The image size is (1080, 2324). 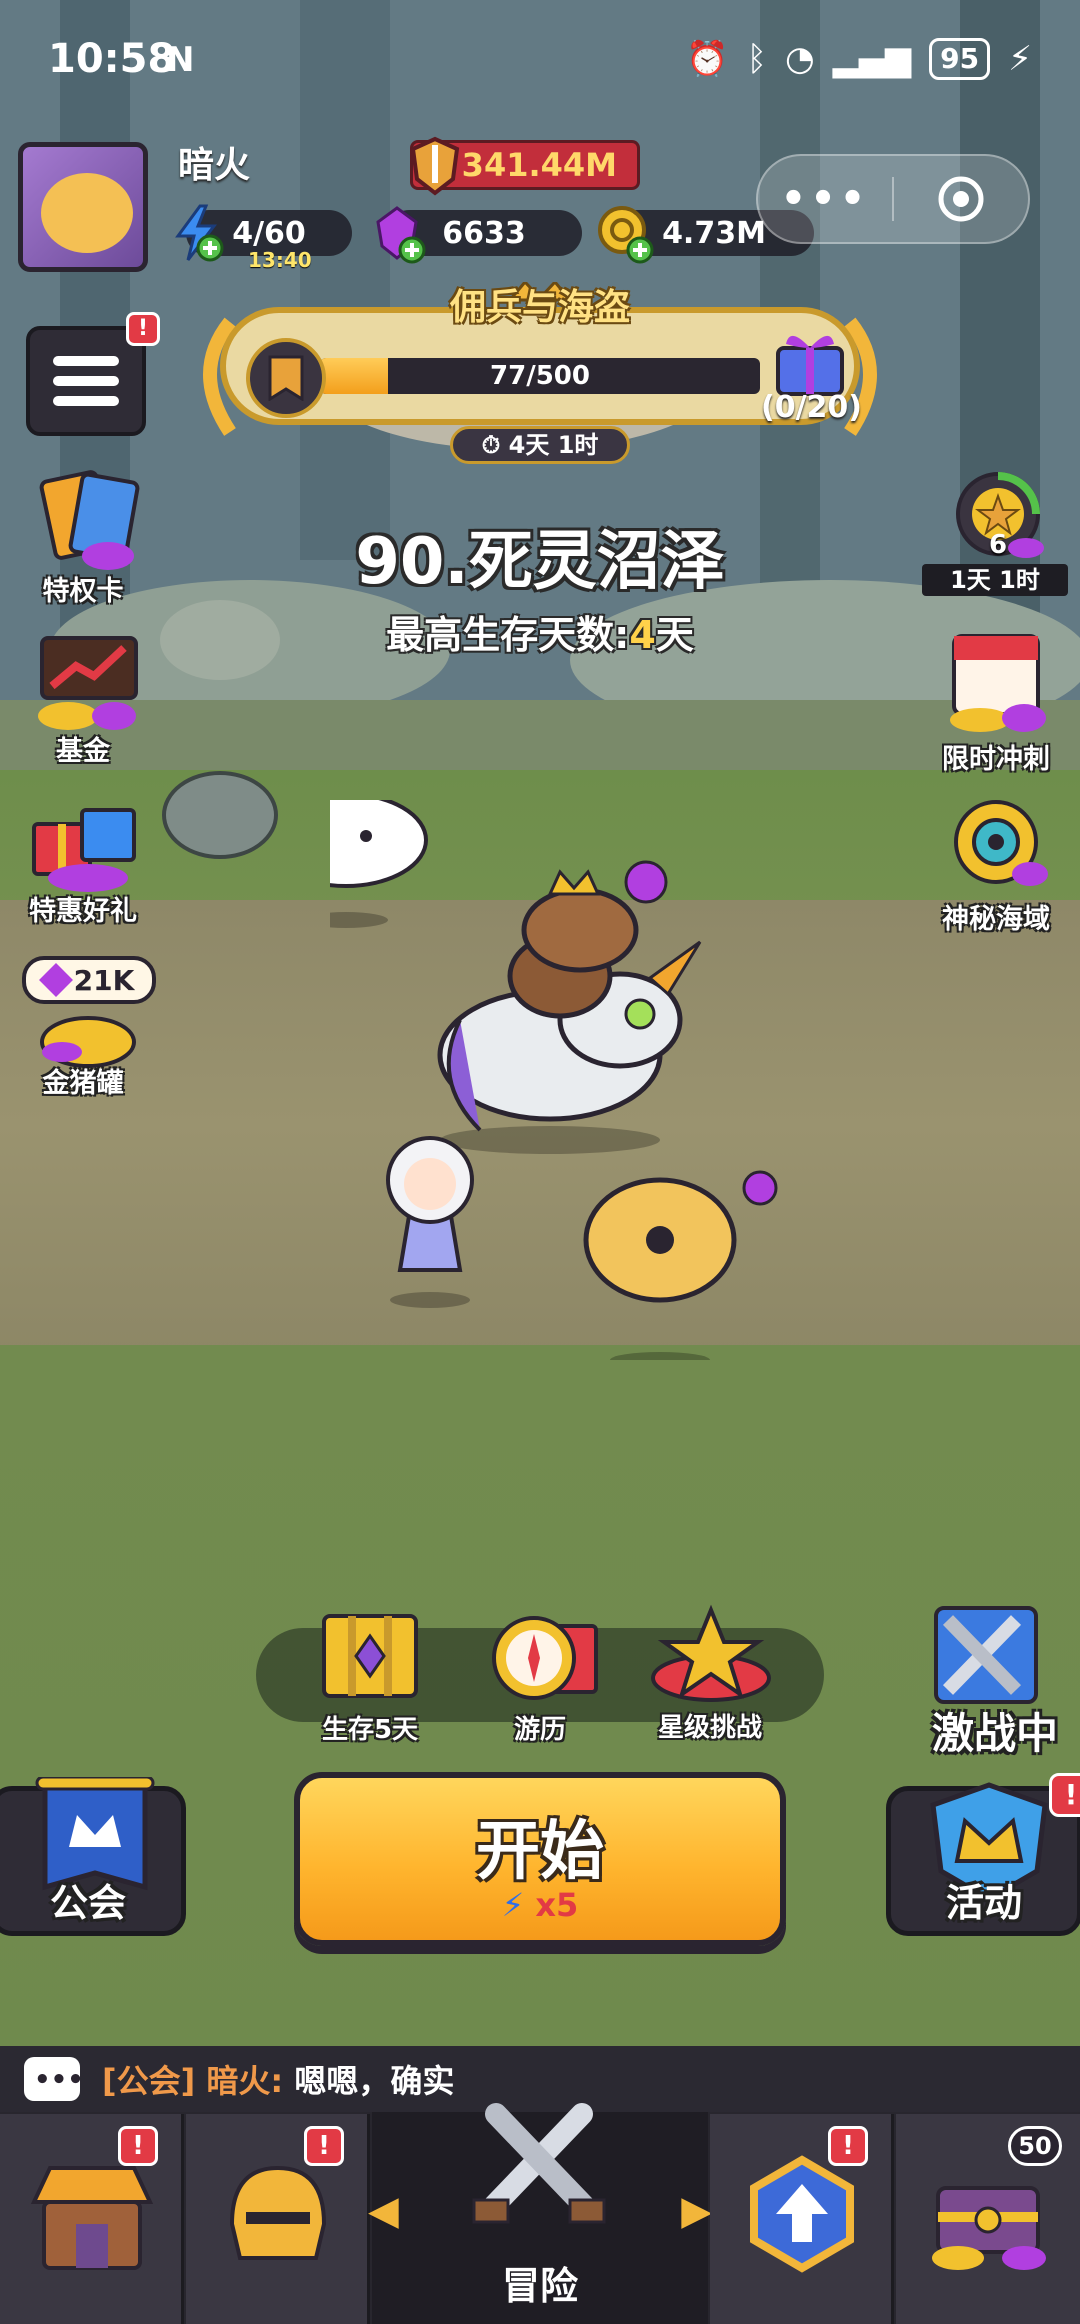 I want to click on guild-label: 公会, so click(x=87, y=1903).